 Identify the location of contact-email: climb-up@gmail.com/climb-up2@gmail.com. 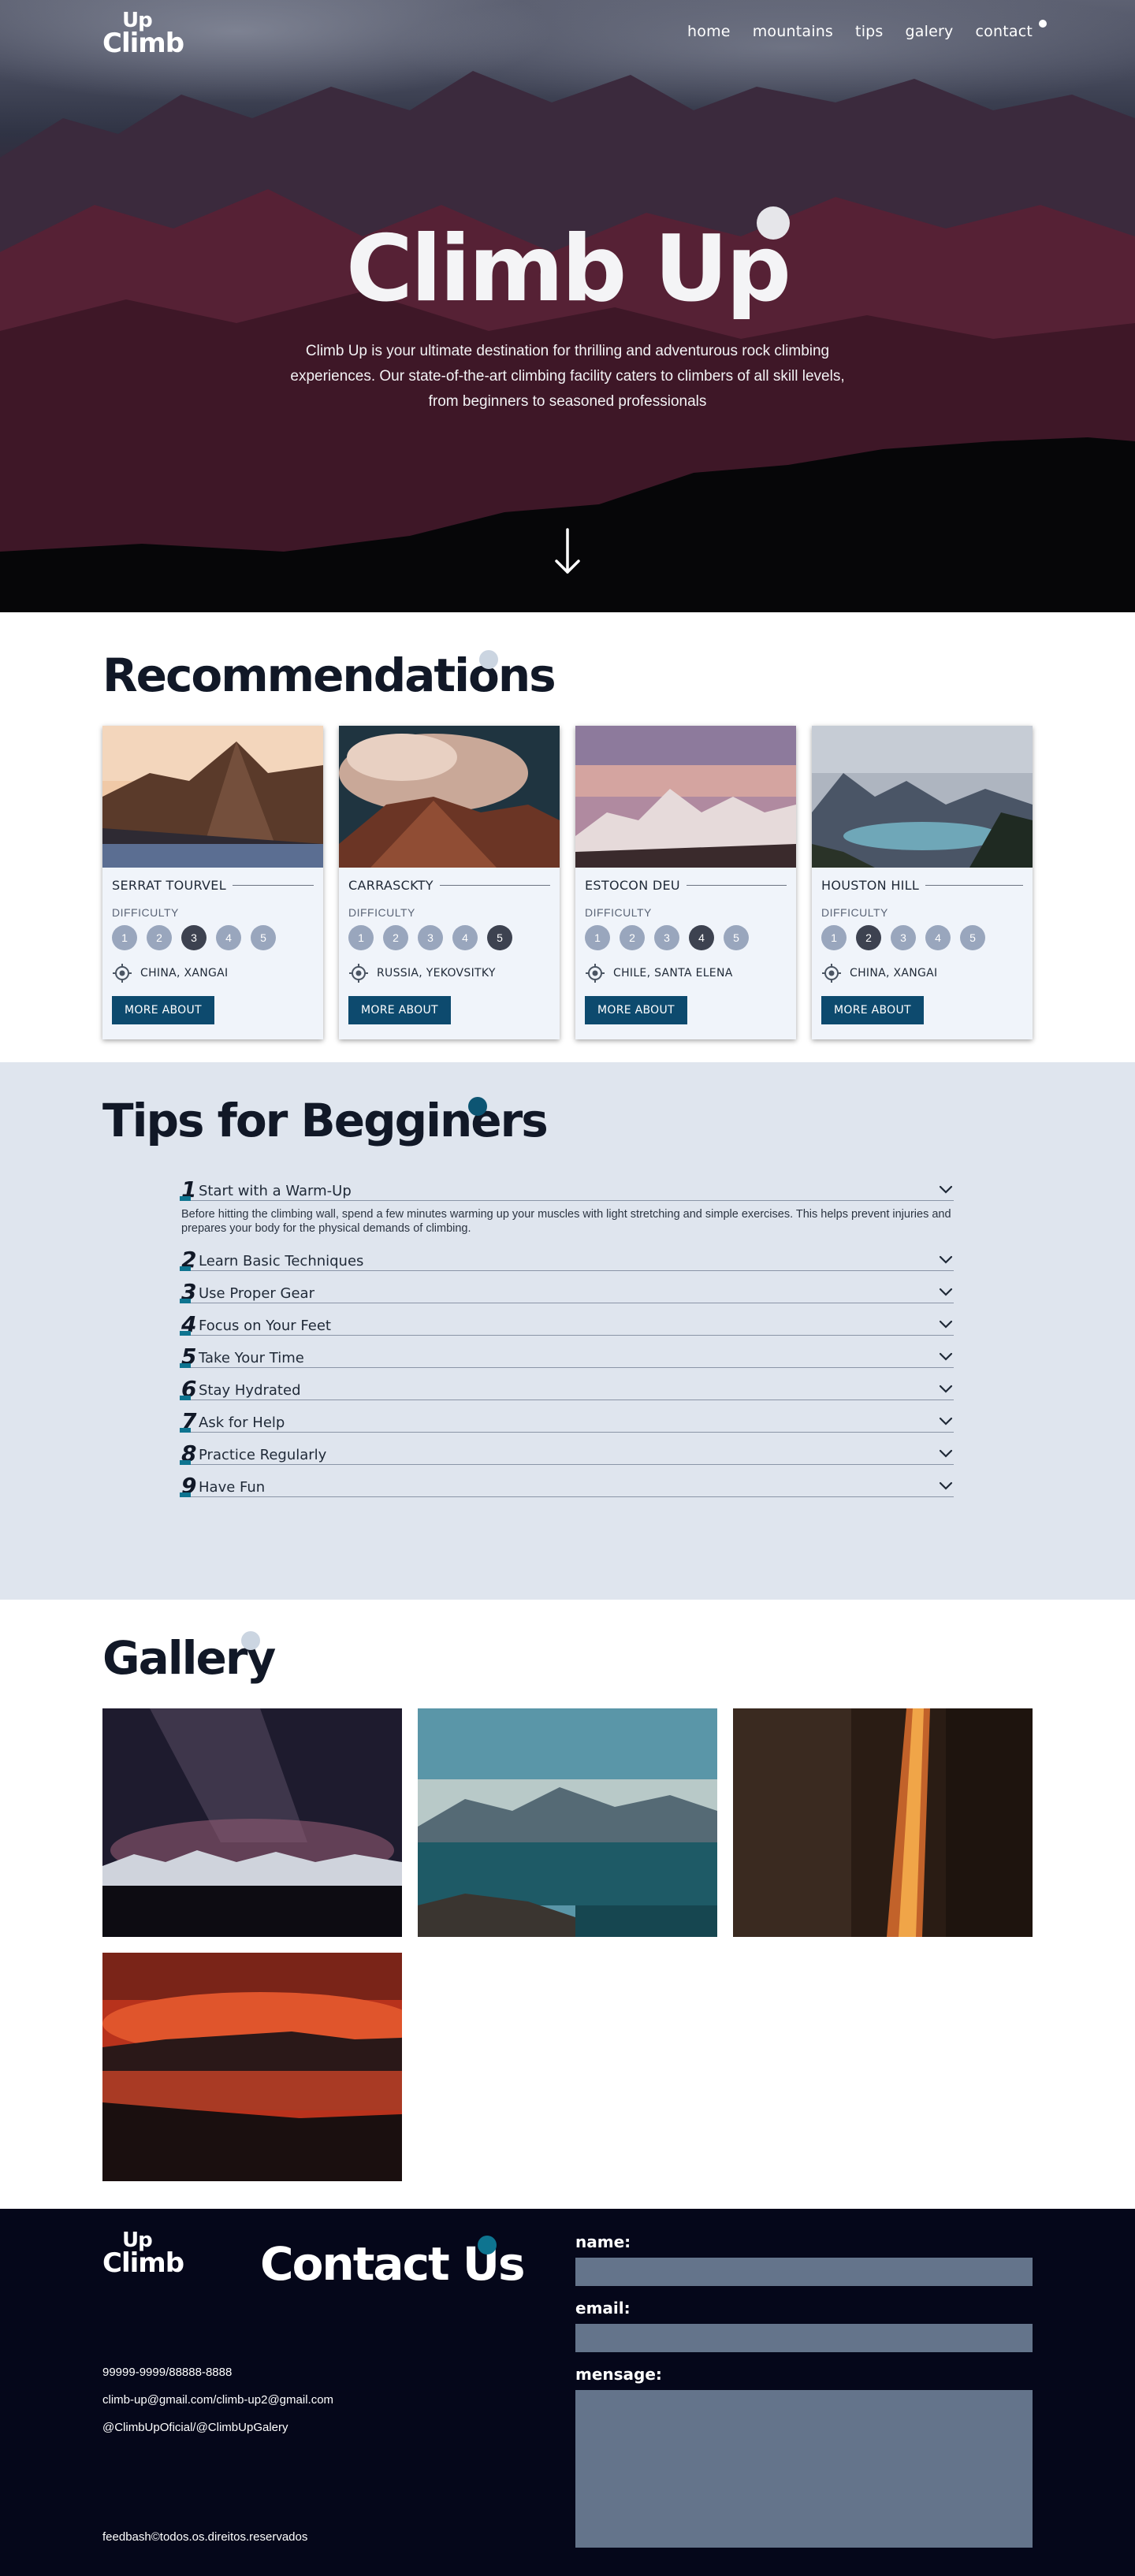
(218, 2400).